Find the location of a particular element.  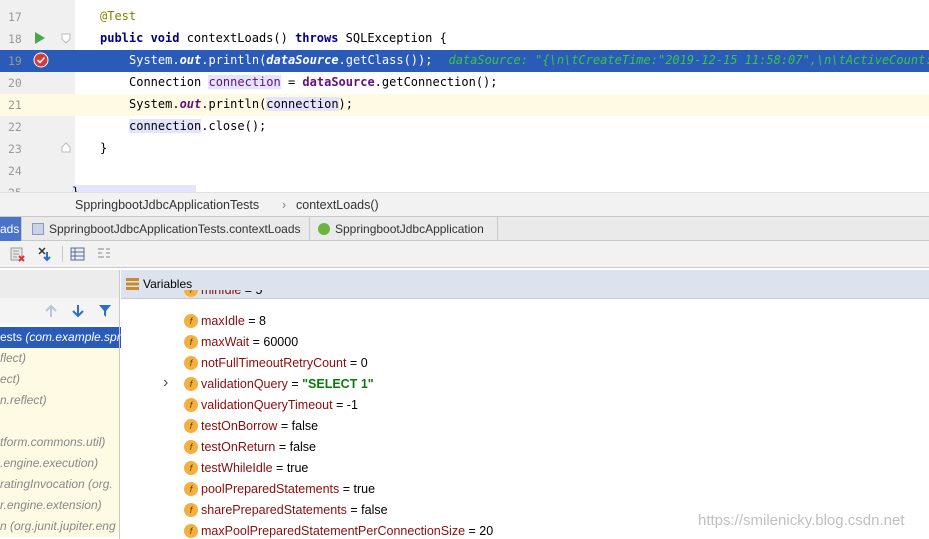

filter-icon is located at coordinates (105, 311).